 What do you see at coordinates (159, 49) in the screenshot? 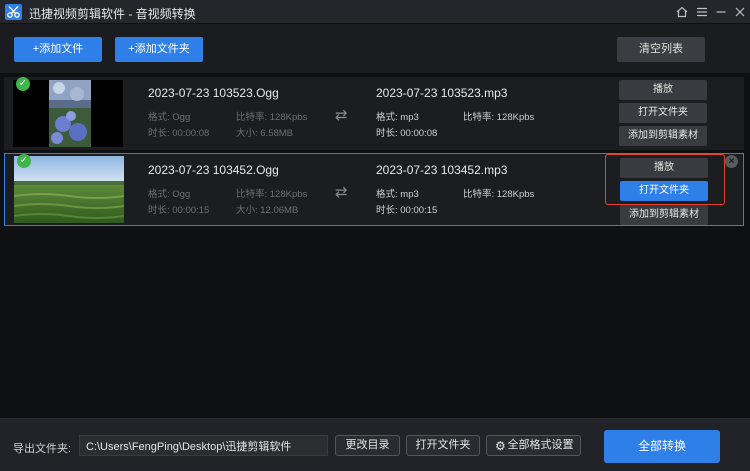
I see `add-folder-button: +添加文件夹` at bounding box center [159, 49].